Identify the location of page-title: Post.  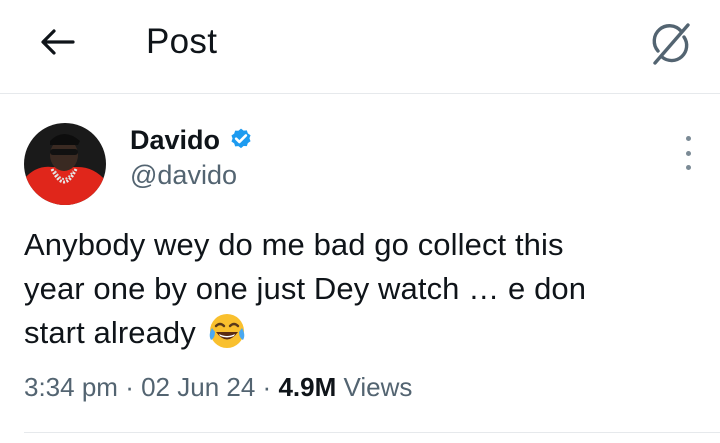
(182, 41).